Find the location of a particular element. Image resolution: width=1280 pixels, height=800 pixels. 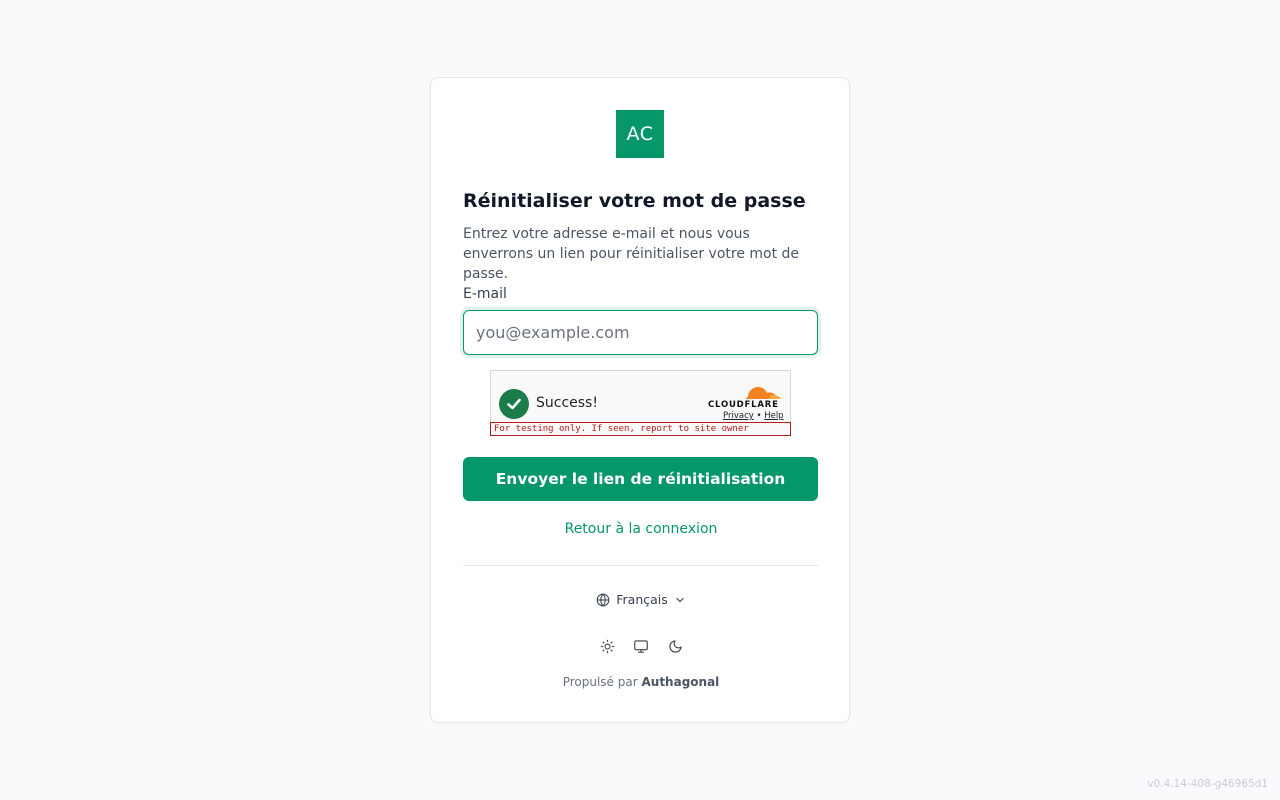

captcha-links: Privacy • Help is located at coordinates (753, 416).